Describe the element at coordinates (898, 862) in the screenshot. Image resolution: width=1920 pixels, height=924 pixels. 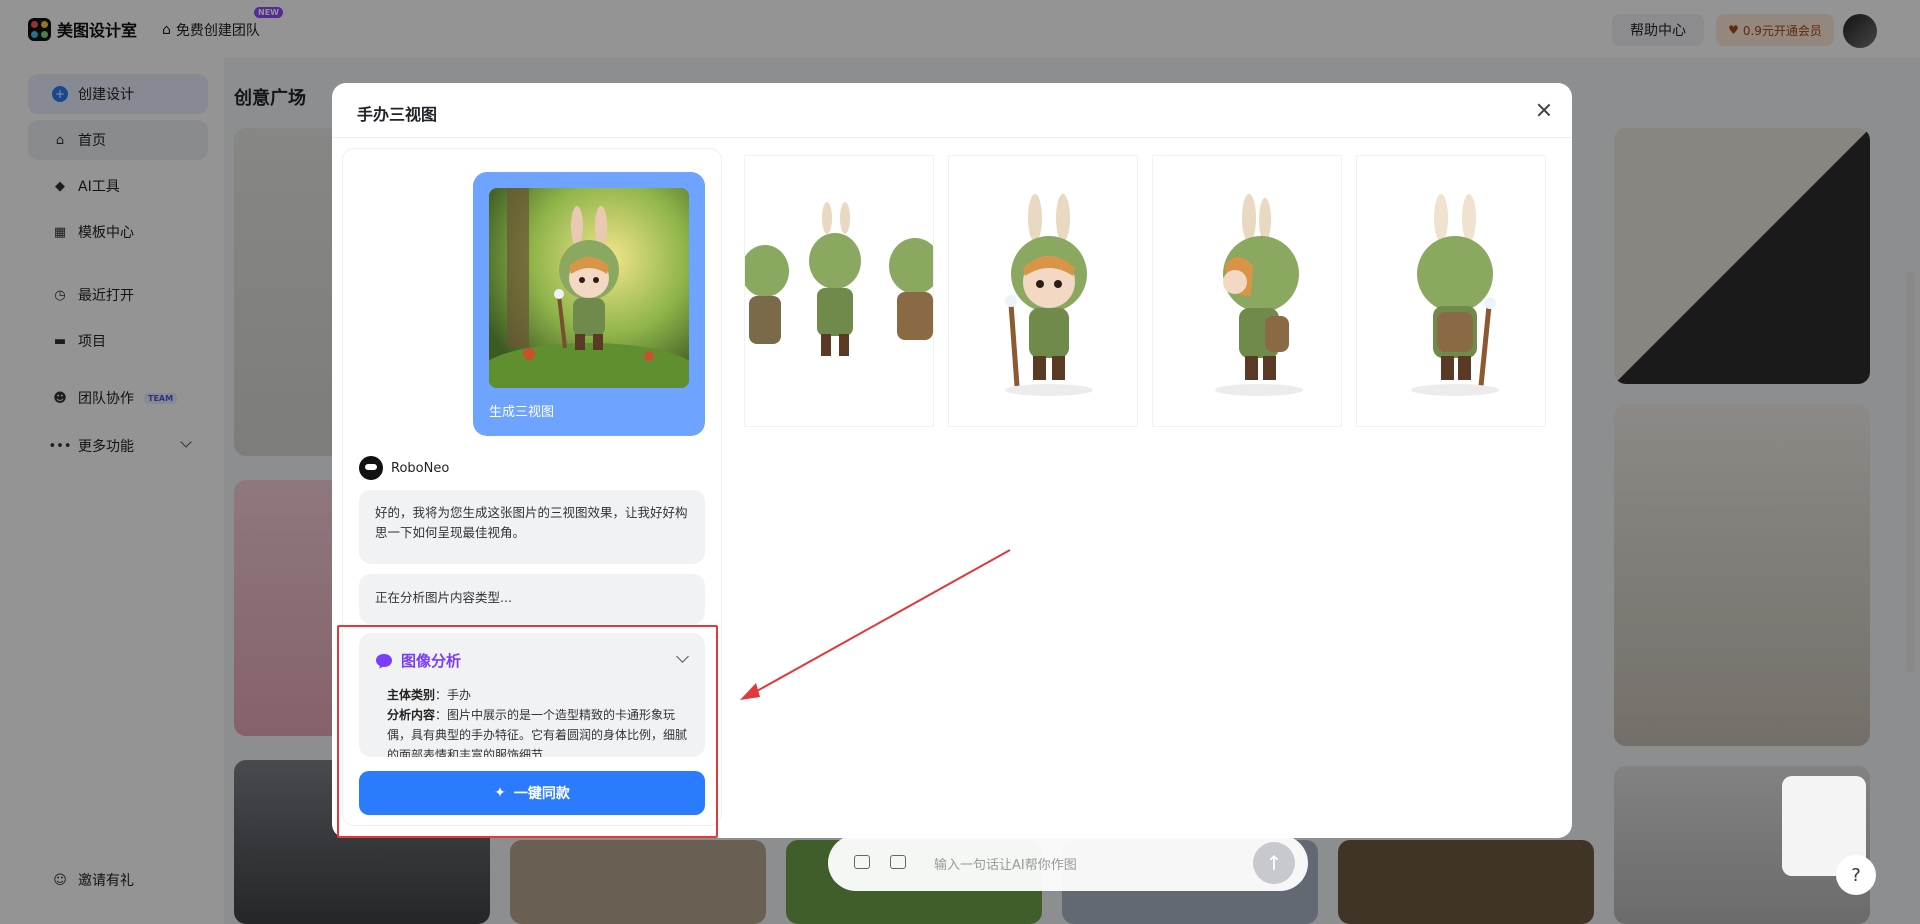
I see `video-icon` at that location.